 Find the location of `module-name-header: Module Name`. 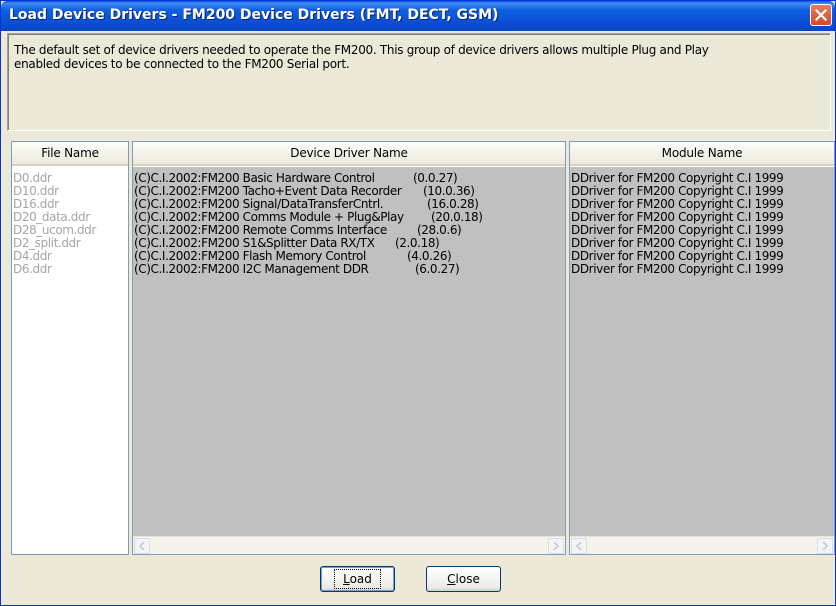

module-name-header: Module Name is located at coordinates (702, 154).